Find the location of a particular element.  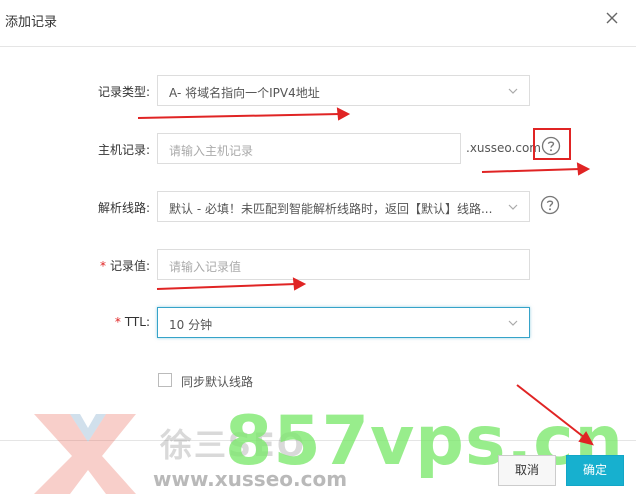

dialog-title: 添加记录 is located at coordinates (31, 22).